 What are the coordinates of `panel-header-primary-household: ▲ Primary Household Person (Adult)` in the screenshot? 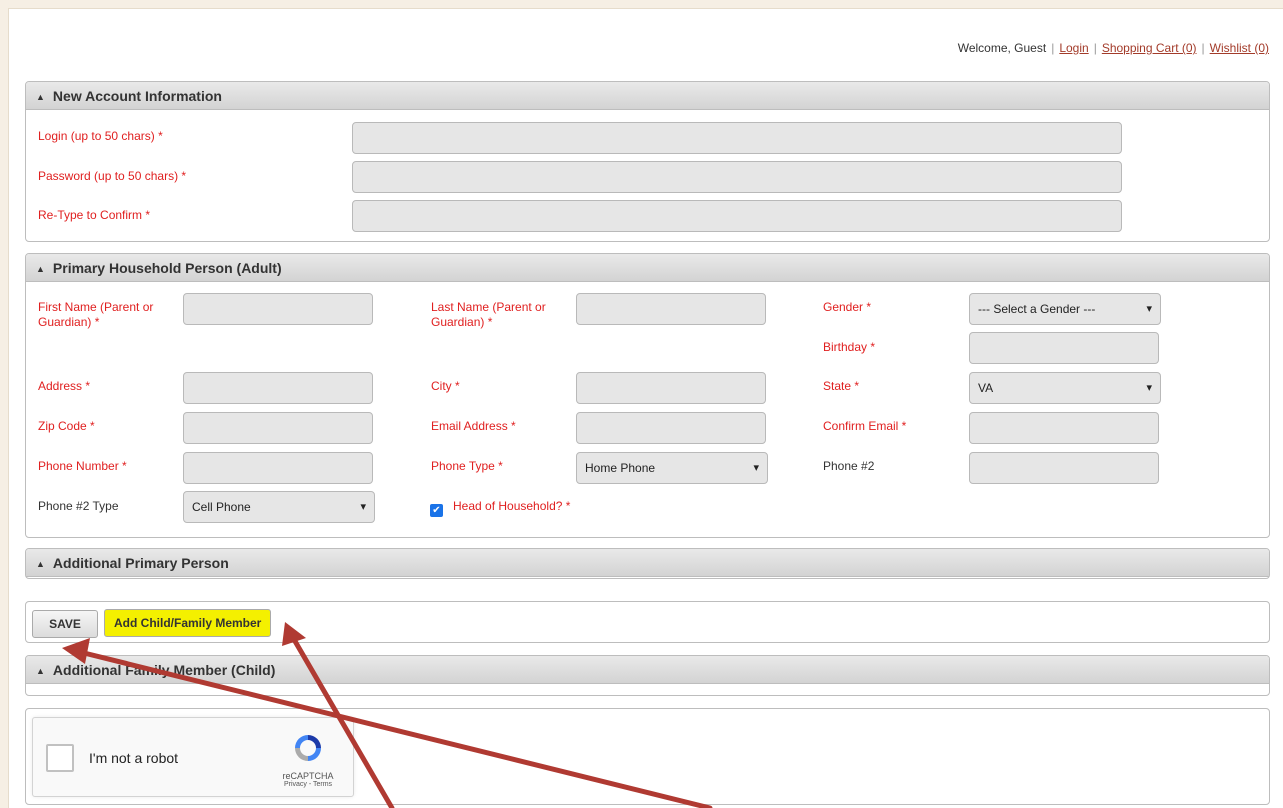 It's located at (647, 268).